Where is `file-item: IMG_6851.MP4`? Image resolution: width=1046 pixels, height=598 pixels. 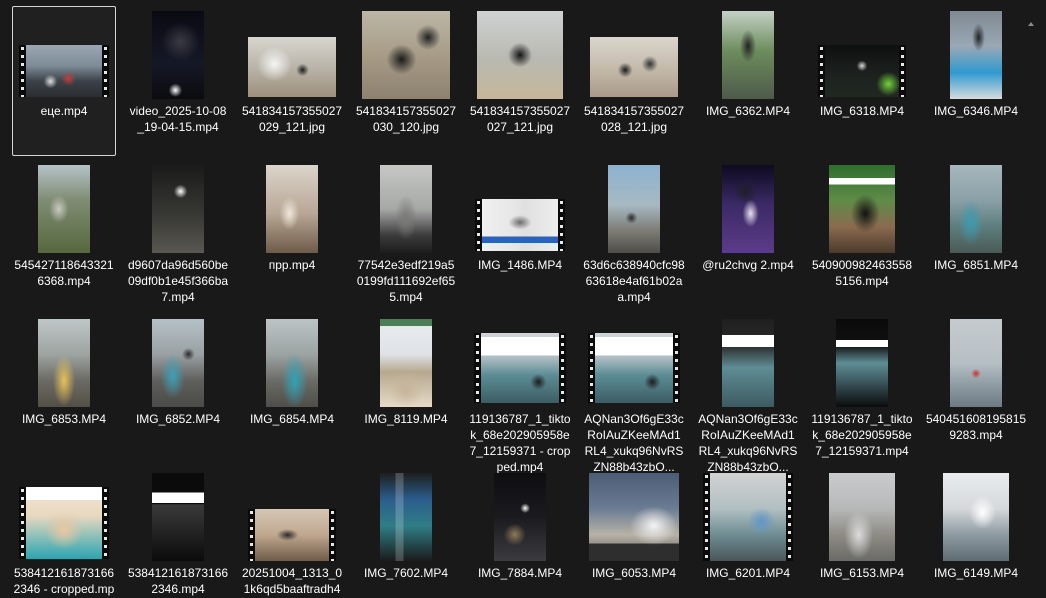
file-item: IMG_6851.MP4 is located at coordinates (976, 235).